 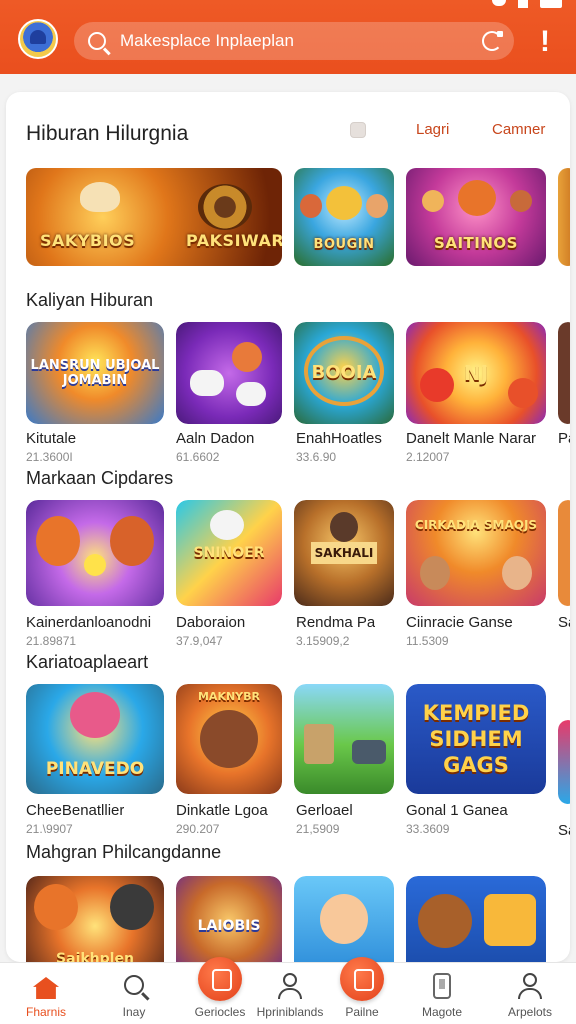 I want to click on person-icon, so click(x=530, y=986).